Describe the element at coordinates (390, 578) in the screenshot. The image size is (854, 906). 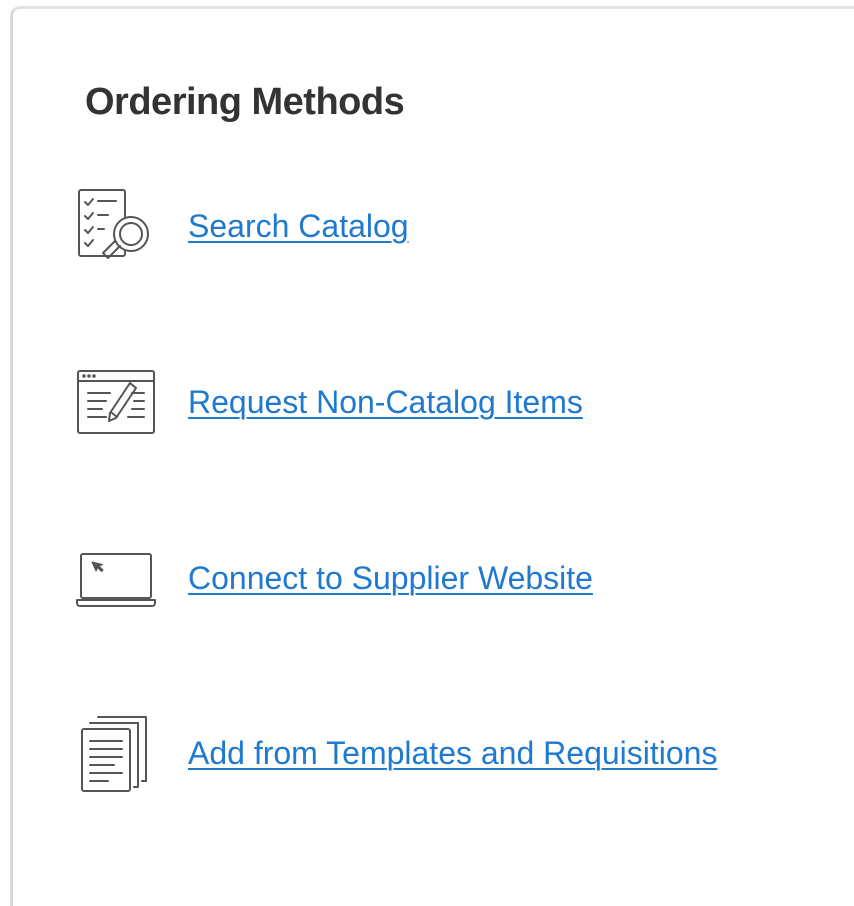
I see `connect-supplier-link: Connect to Supplier Website` at that location.